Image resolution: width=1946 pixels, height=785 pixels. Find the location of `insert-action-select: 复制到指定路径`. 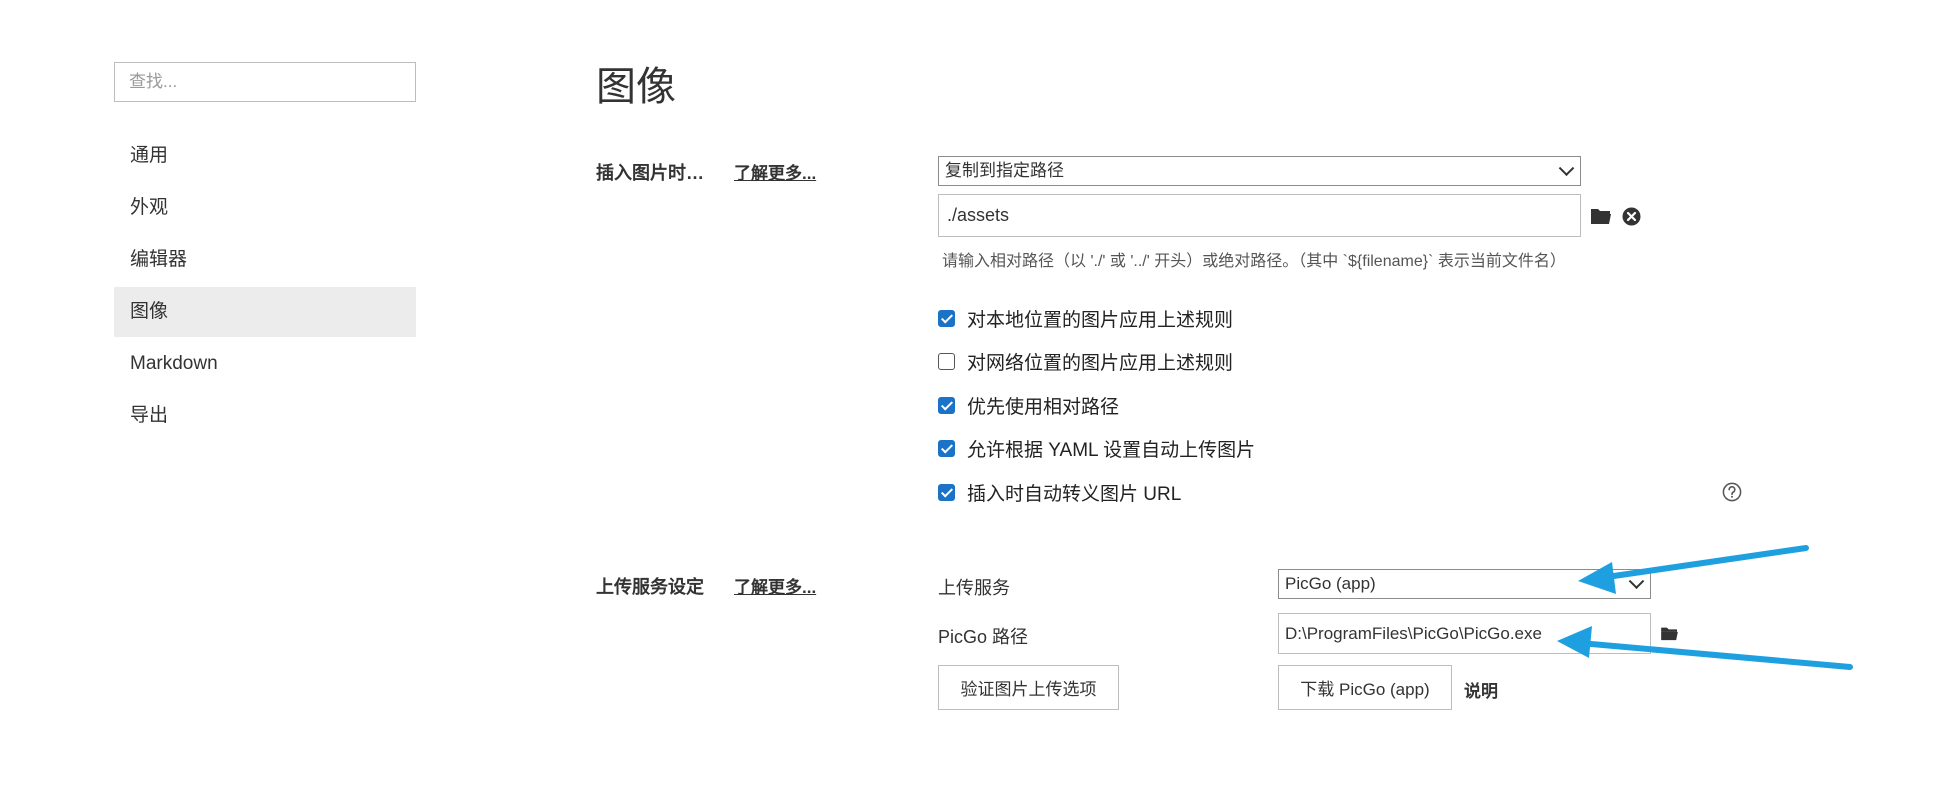

insert-action-select: 复制到指定路径 is located at coordinates (1259, 171).